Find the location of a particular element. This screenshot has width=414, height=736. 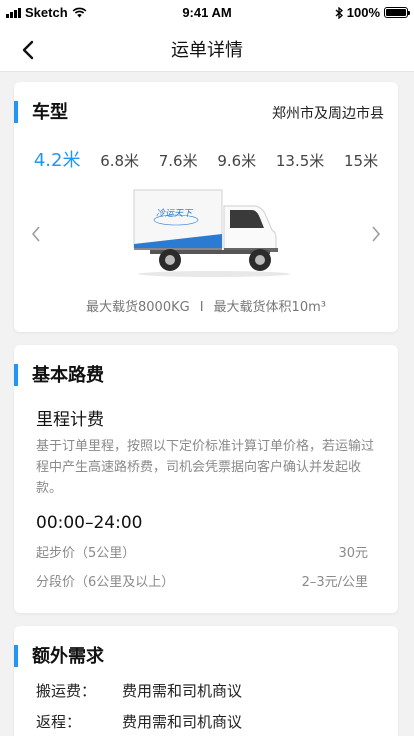

vehicle-length-tabs: 4.2米 6.8米 7.6米 9.6米 13.5米 15米 is located at coordinates (206, 159).